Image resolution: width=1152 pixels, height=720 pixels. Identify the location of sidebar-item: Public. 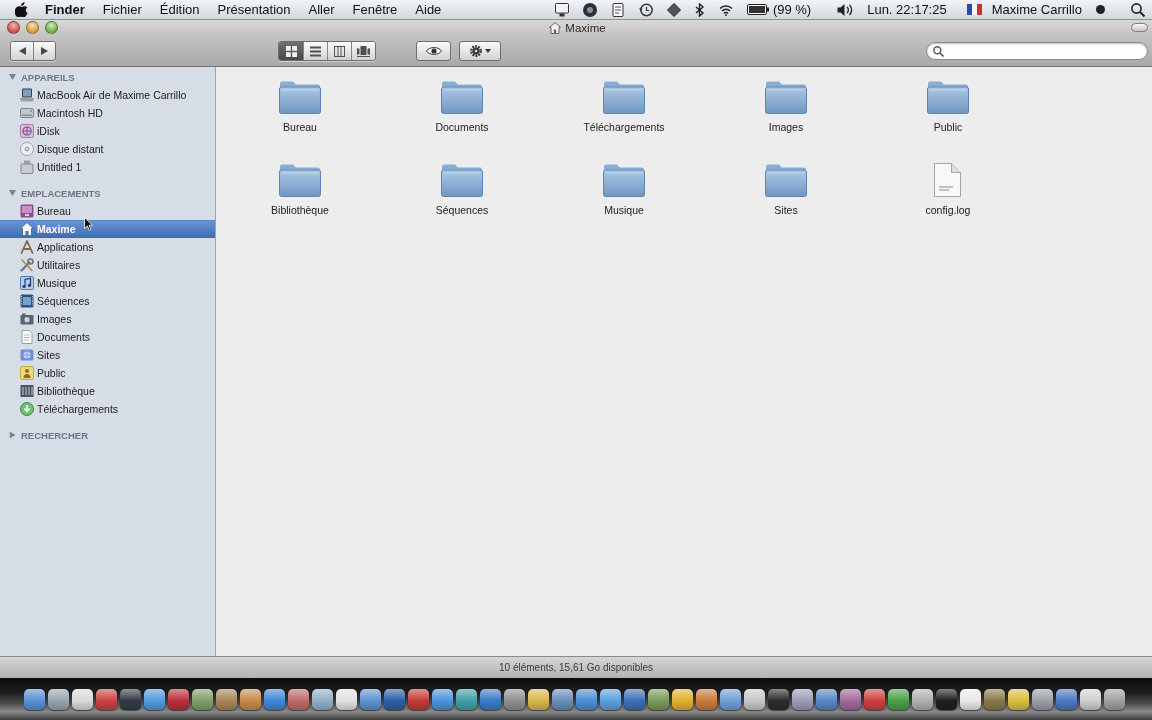
(107, 373).